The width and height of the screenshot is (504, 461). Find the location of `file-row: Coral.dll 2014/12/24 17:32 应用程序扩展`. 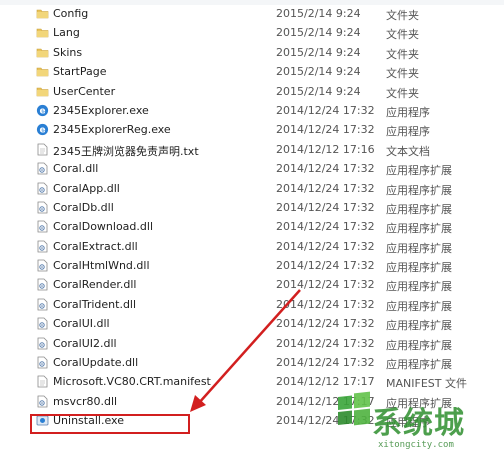

file-row: Coral.dll 2014/12/24 17:32 应用程序扩展 is located at coordinates (252, 168).